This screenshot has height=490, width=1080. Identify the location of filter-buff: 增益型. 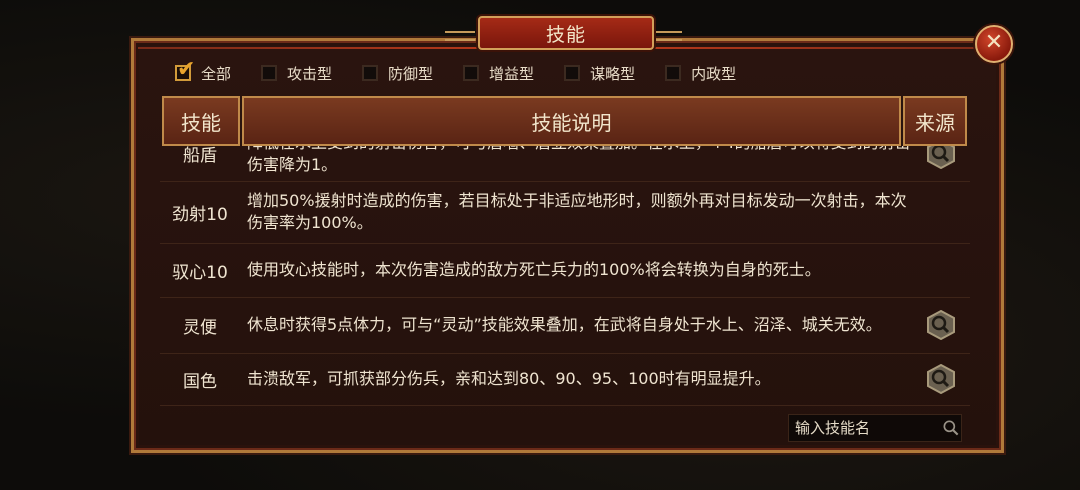
(498, 73).